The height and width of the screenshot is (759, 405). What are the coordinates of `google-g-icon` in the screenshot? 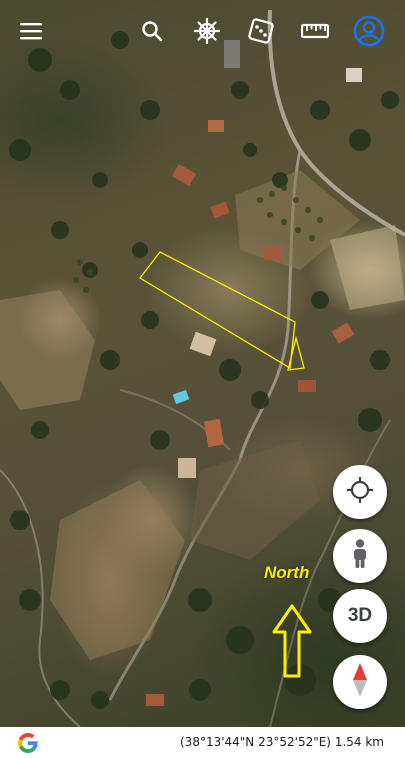 It's located at (28, 745).